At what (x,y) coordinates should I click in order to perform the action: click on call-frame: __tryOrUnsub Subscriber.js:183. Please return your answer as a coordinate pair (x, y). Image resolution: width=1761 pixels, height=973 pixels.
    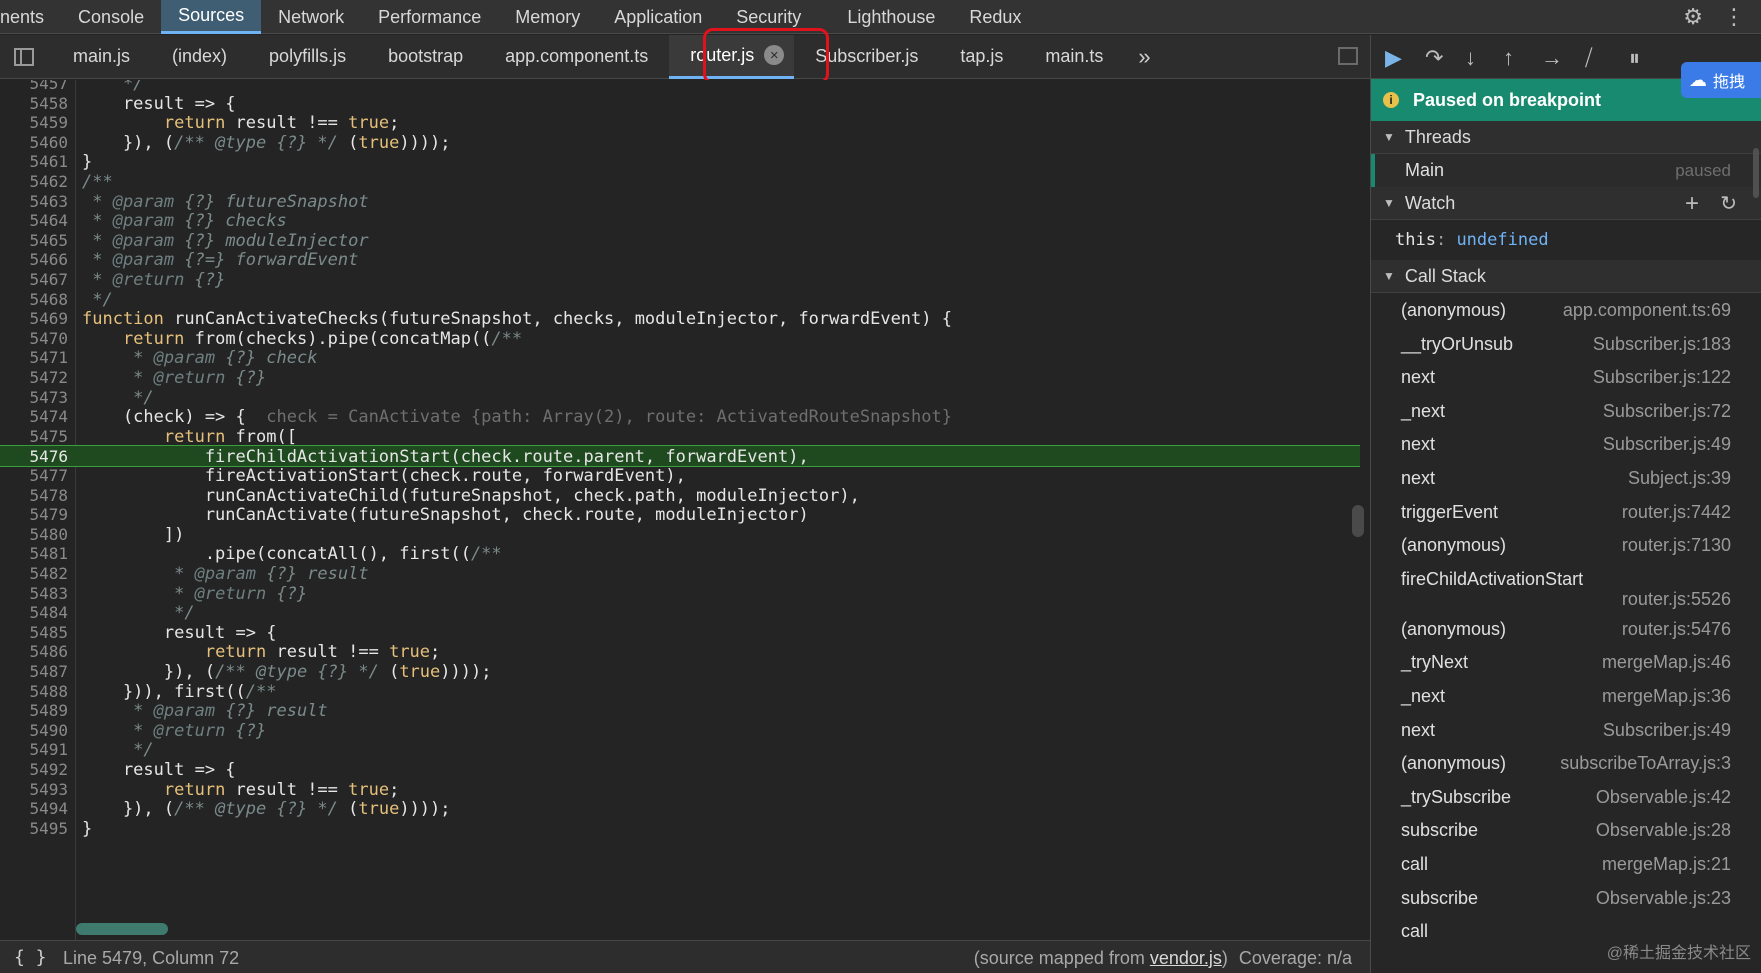
    Looking at the image, I should click on (1566, 344).